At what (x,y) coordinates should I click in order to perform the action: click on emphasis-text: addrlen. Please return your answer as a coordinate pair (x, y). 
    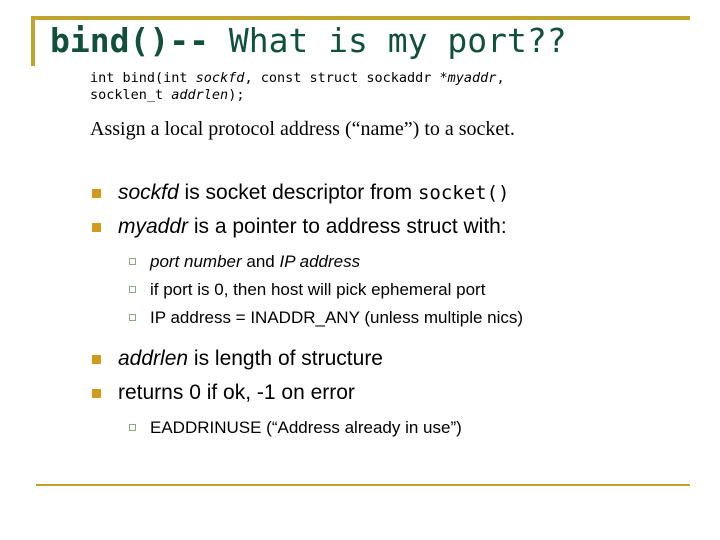
    Looking at the image, I should click on (153, 358).